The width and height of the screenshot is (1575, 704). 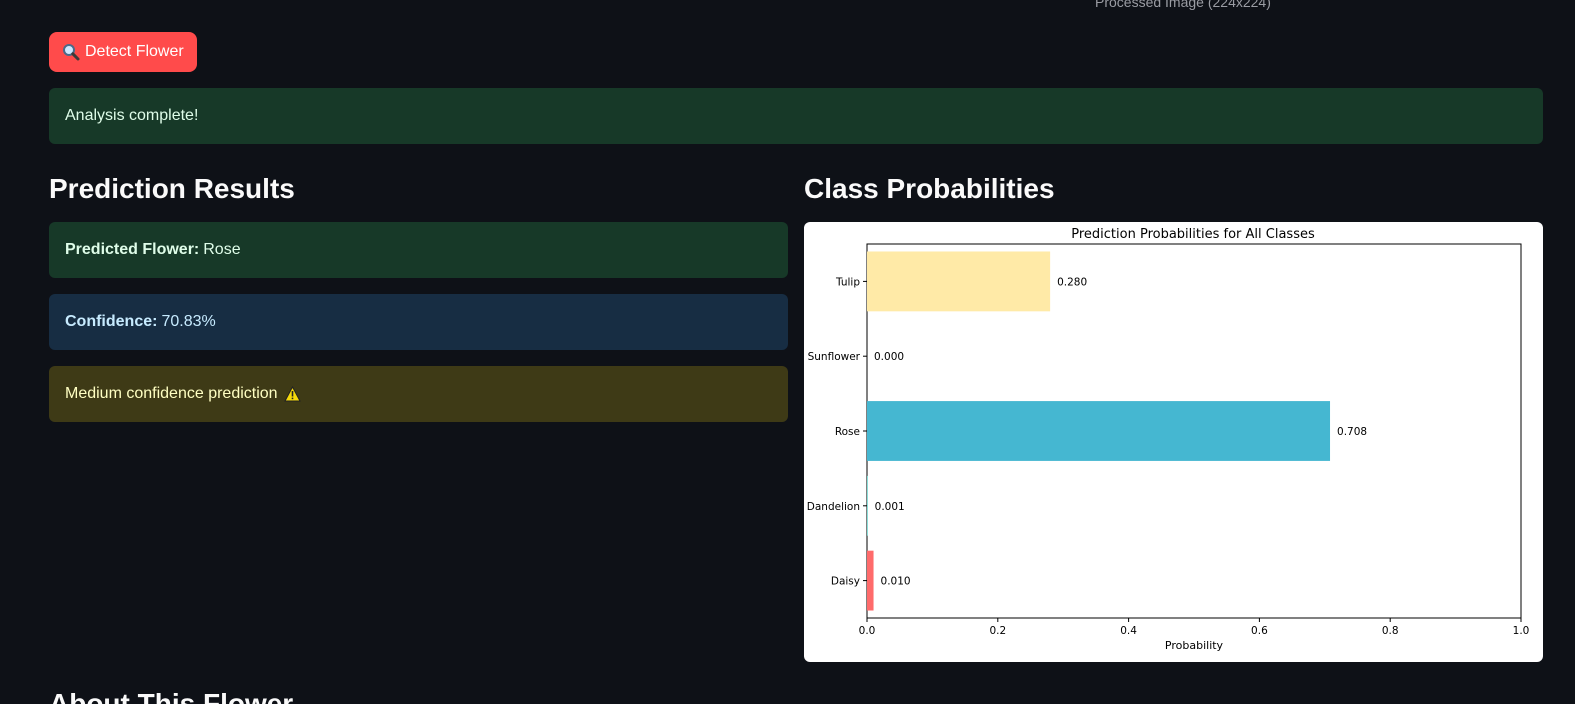 I want to click on confidence-alert: Confidence: 70.83%, so click(x=418, y=322).